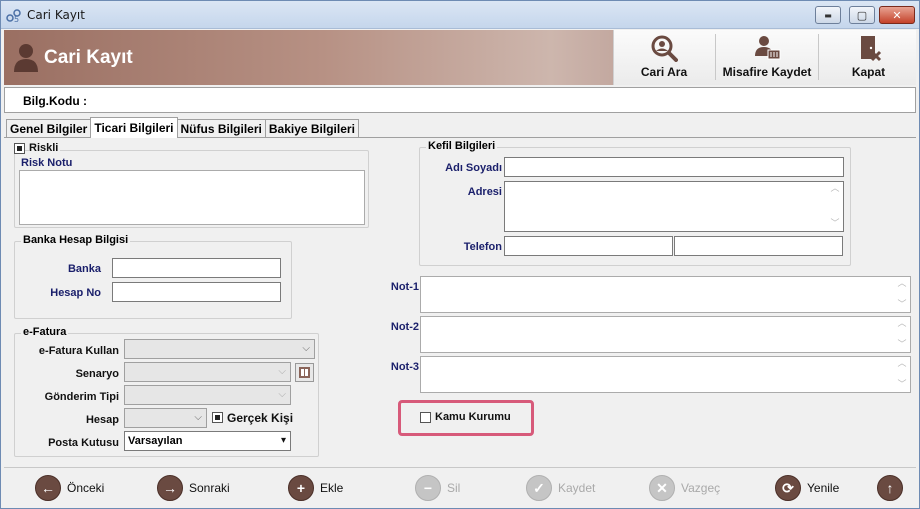 The height and width of the screenshot is (509, 920). What do you see at coordinates (83, 443) in the screenshot?
I see `posta-kutusu-label: Posta Kutusu` at bounding box center [83, 443].